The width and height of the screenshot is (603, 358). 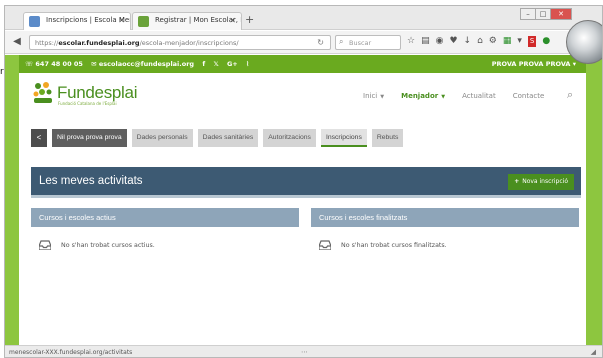 I want to click on tab-inscripcions: Inscripcions, so click(x=343, y=138).